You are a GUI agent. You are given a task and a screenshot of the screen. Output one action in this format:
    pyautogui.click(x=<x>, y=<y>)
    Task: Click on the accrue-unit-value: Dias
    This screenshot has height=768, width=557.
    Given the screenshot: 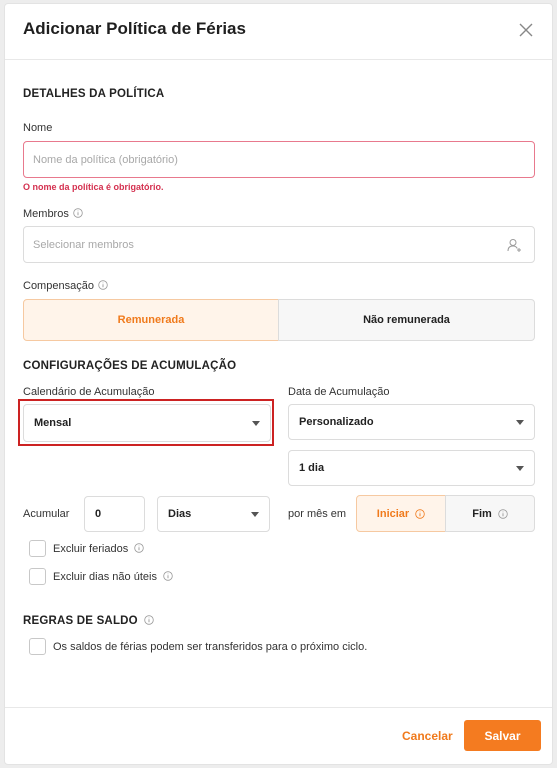 What is the action you would take?
    pyautogui.click(x=180, y=514)
    